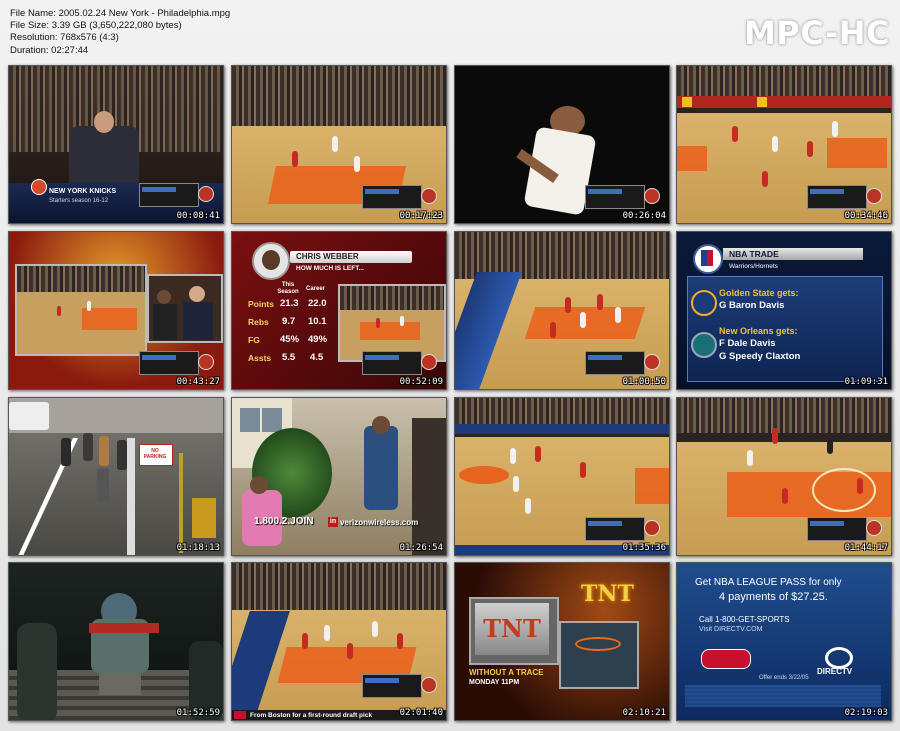  What do you see at coordinates (421, 216) in the screenshot?
I see `timestamp: 00:17:23` at bounding box center [421, 216].